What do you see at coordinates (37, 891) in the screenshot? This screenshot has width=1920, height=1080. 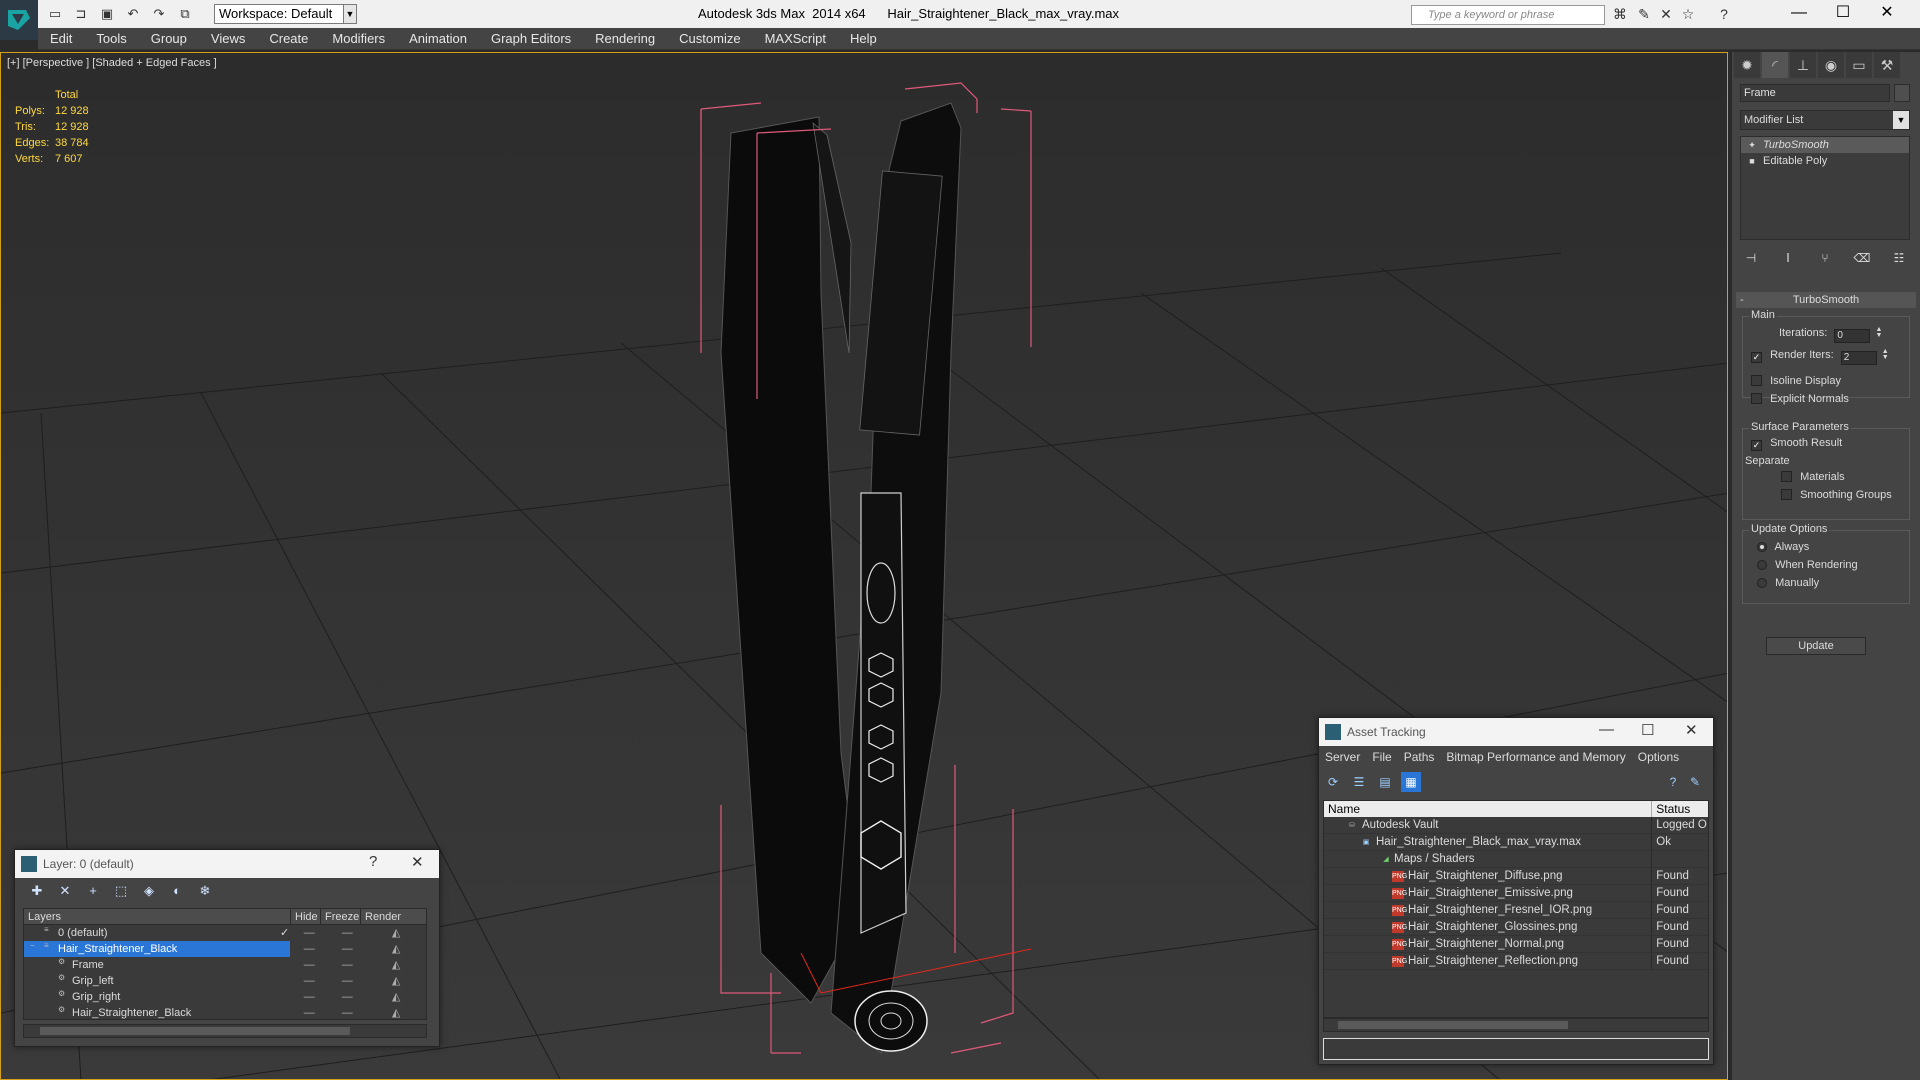 I see `create-layer-icon: ✚` at bounding box center [37, 891].